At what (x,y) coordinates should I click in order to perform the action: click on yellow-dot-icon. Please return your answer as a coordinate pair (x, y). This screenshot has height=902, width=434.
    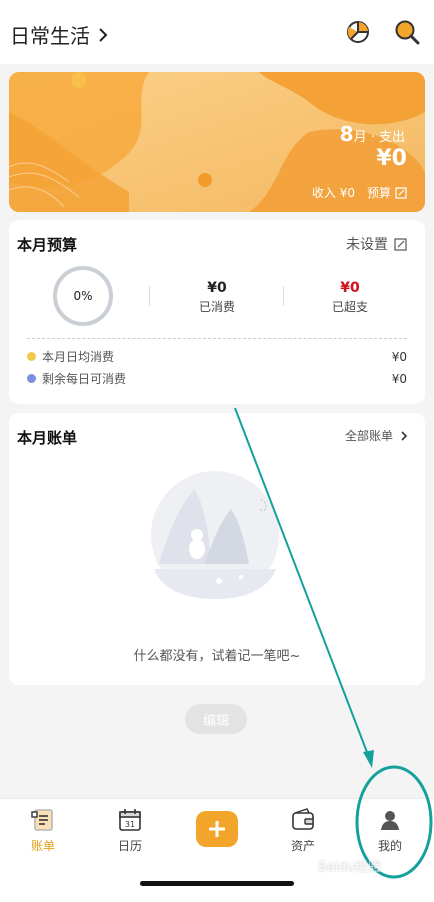
    Looking at the image, I should click on (31, 356).